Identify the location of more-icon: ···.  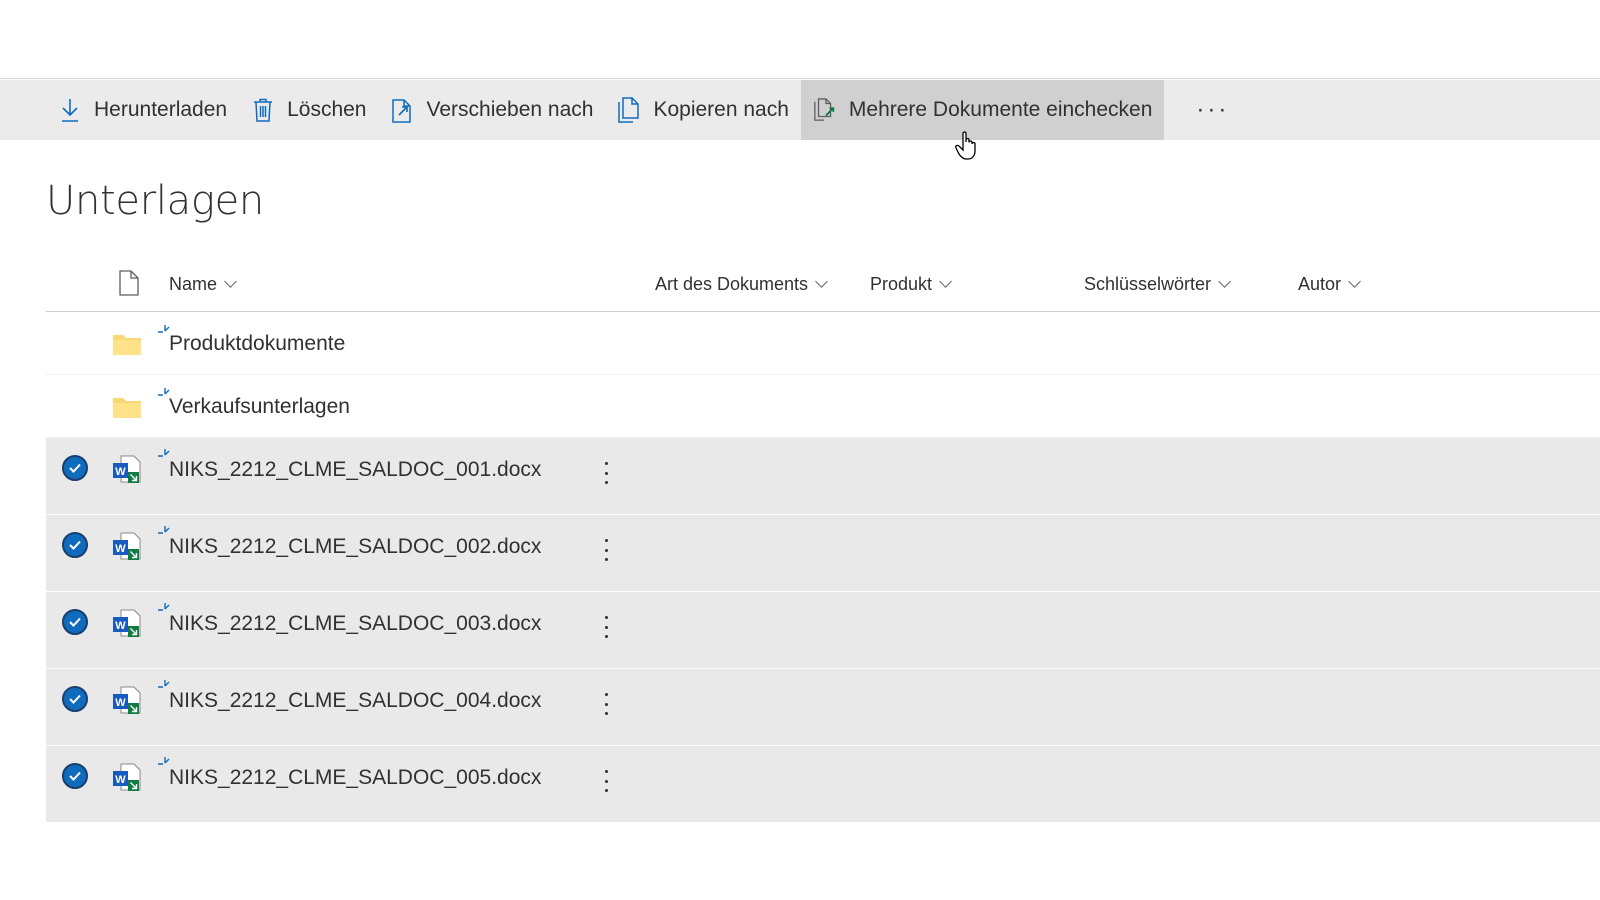
(1213, 109).